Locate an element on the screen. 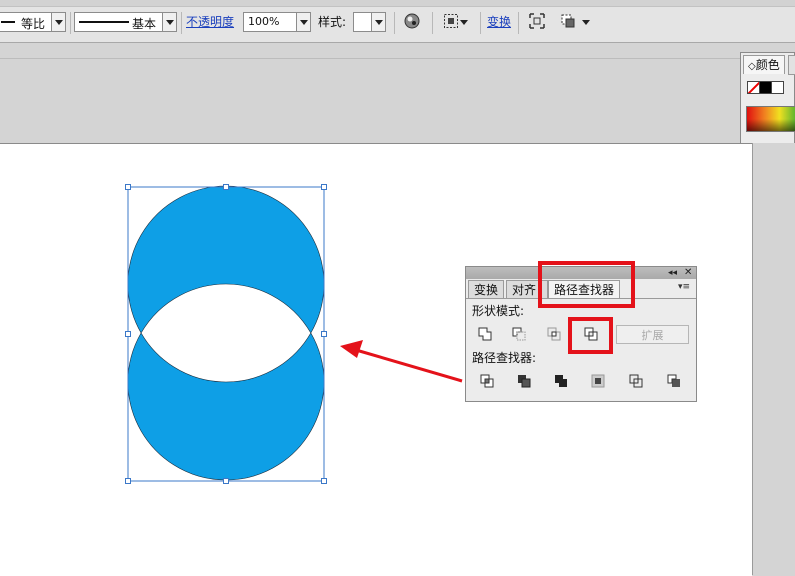 This screenshot has width=795, height=576. minus-front-icon is located at coordinates (519, 334).